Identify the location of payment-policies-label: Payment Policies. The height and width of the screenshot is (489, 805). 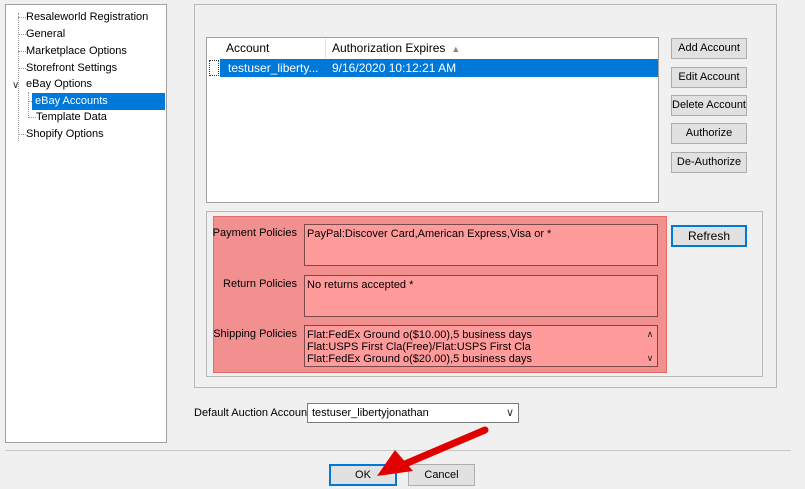
(254, 233).